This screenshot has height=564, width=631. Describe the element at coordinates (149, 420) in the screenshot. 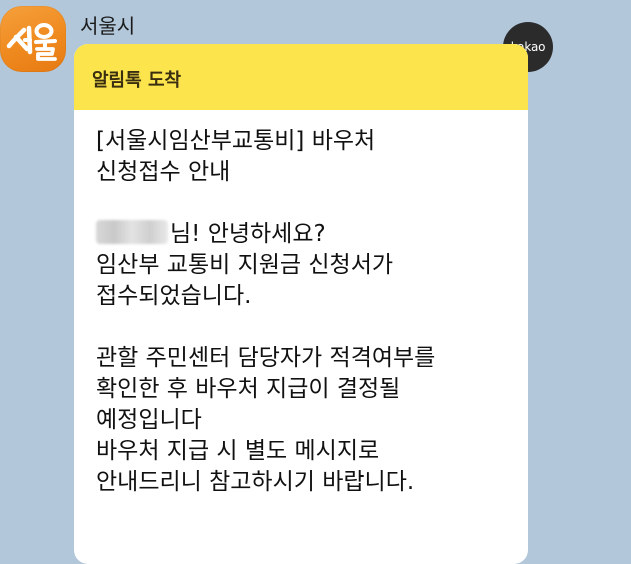

I see `message-line: 예정입니다` at that location.